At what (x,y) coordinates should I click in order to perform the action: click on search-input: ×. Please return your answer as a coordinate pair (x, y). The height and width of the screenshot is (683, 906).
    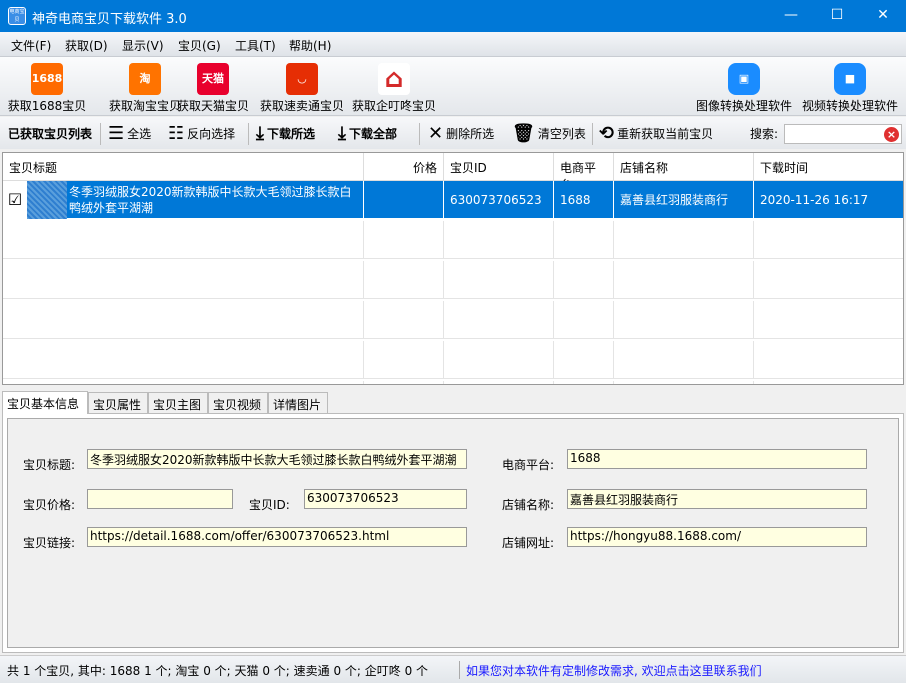
    Looking at the image, I should click on (843, 134).